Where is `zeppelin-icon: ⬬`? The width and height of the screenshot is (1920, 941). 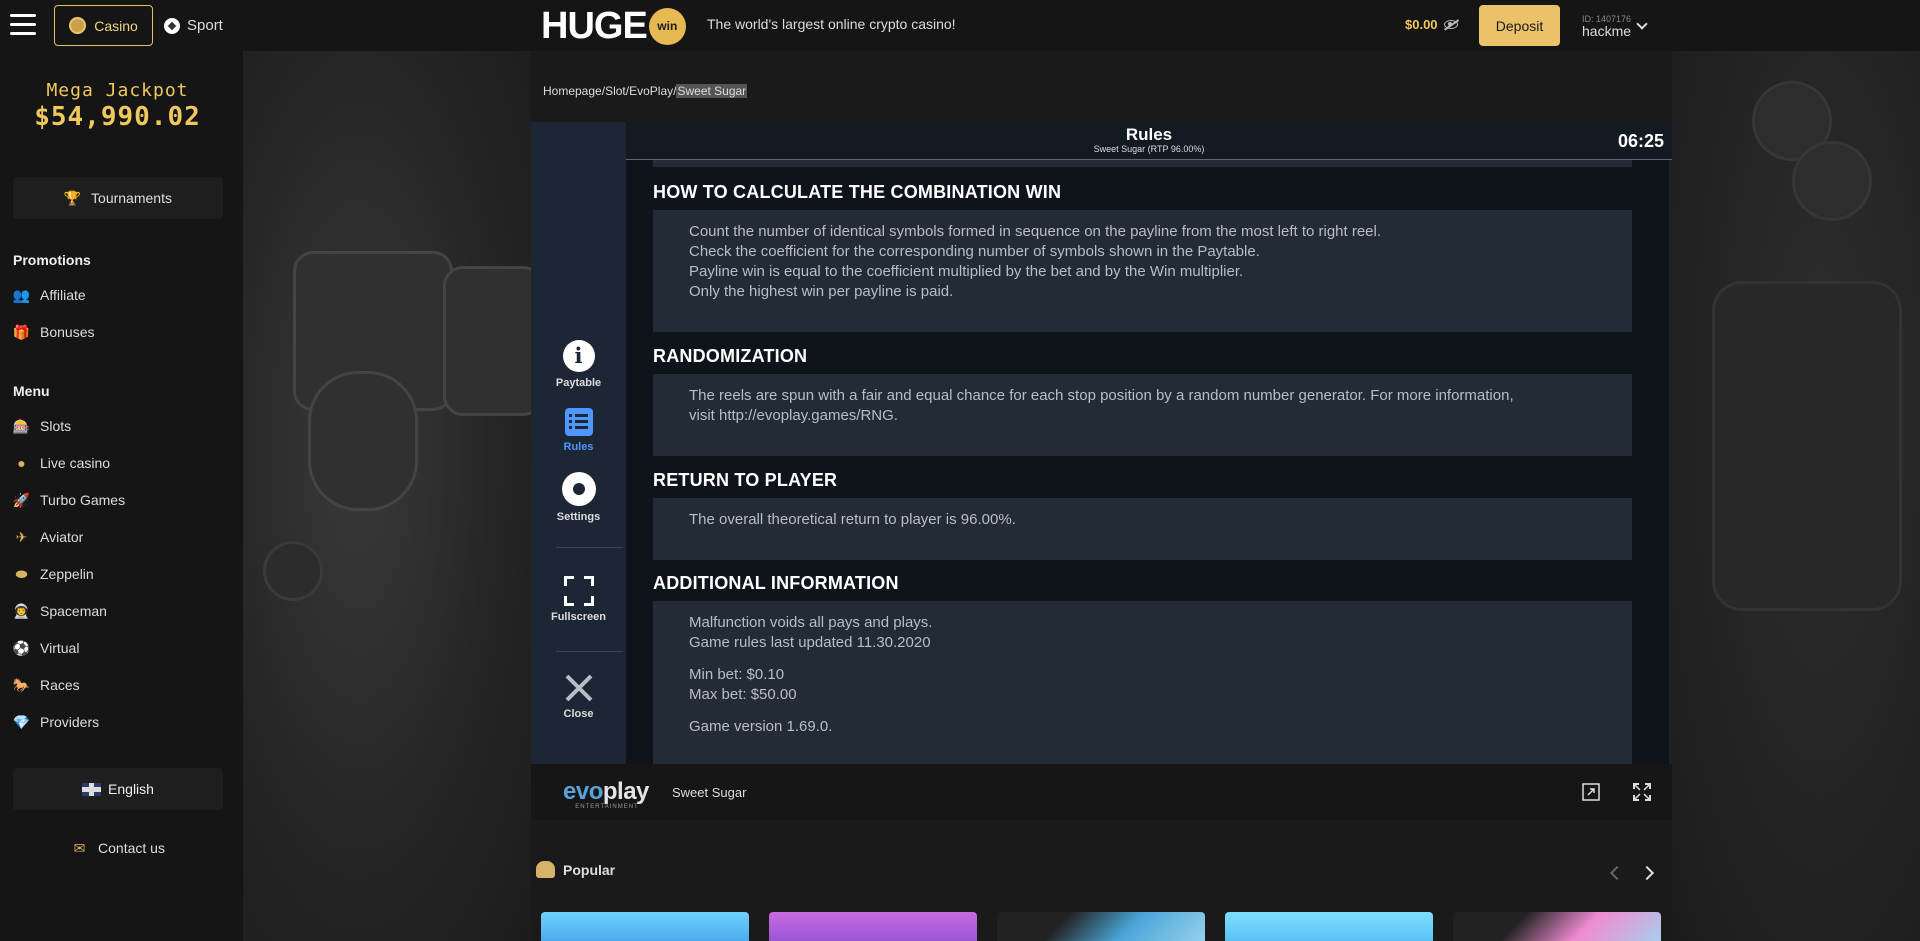 zeppelin-icon: ⬬ is located at coordinates (21, 573).